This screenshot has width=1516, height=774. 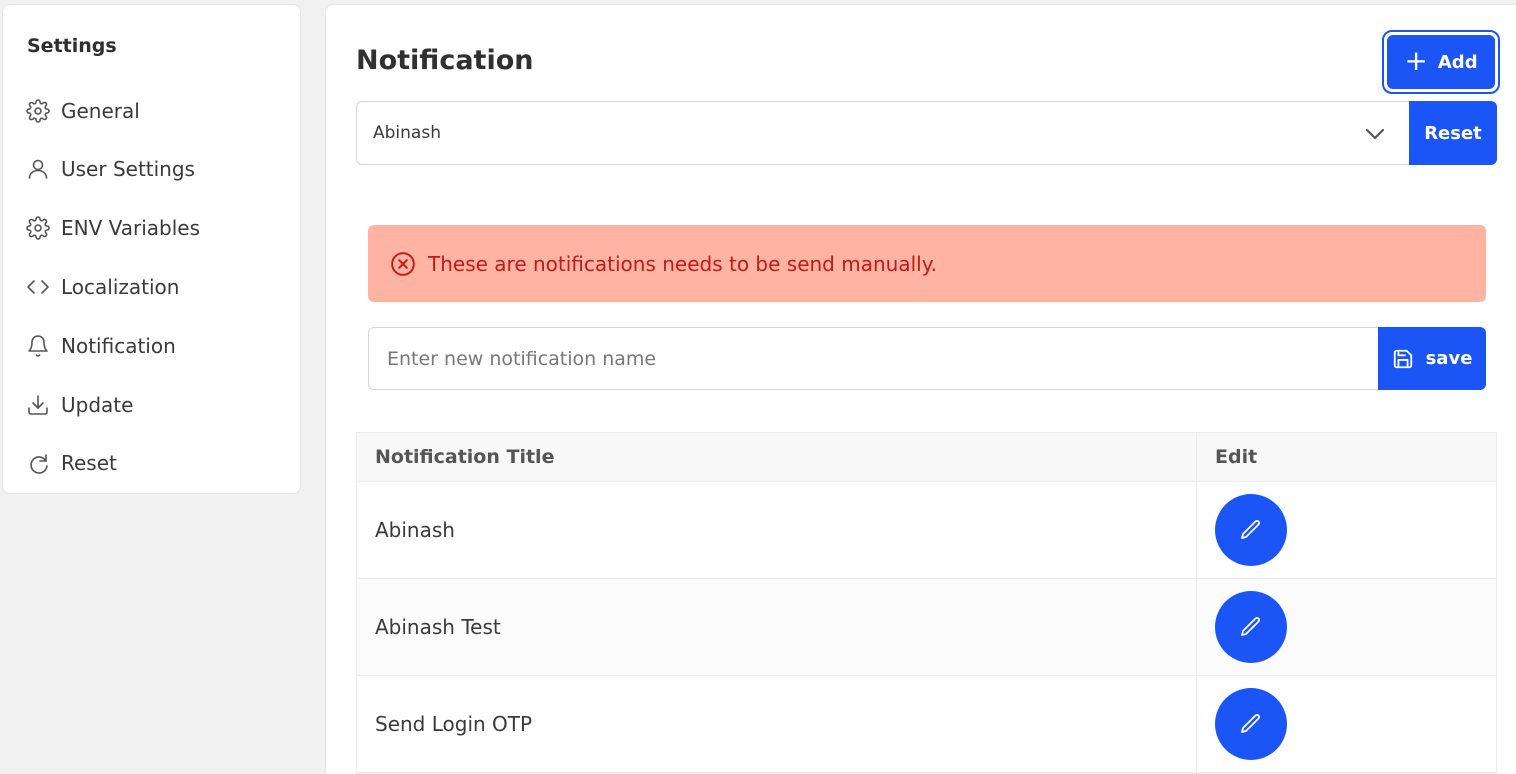 I want to click on user-select: Abinash, so click(x=882, y=133).